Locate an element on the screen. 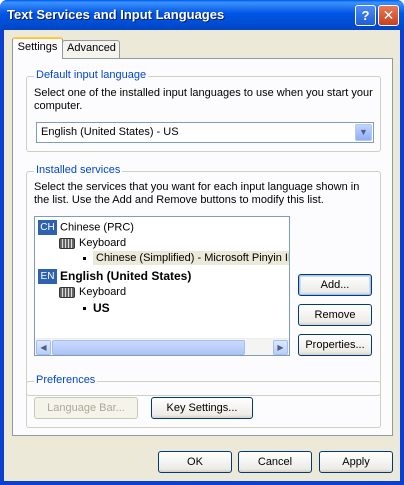 The image size is (404, 485). tab-advanced: Advanced is located at coordinates (91, 49).